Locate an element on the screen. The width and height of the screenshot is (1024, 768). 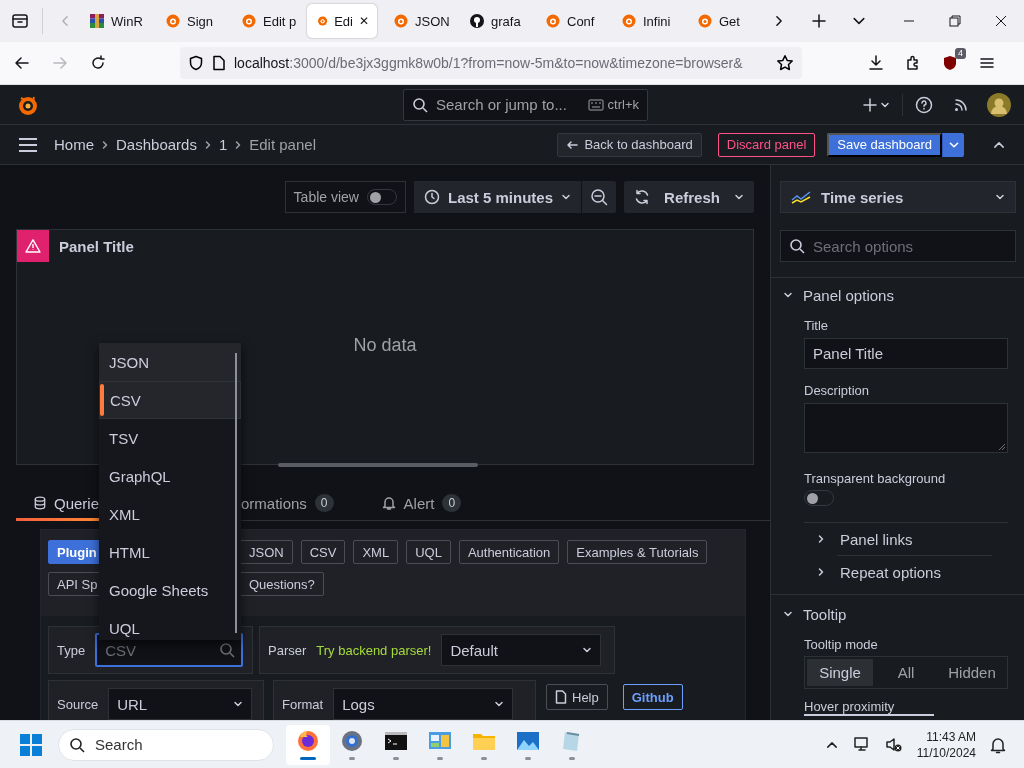
badge-count: 4 is located at coordinates (960, 53).